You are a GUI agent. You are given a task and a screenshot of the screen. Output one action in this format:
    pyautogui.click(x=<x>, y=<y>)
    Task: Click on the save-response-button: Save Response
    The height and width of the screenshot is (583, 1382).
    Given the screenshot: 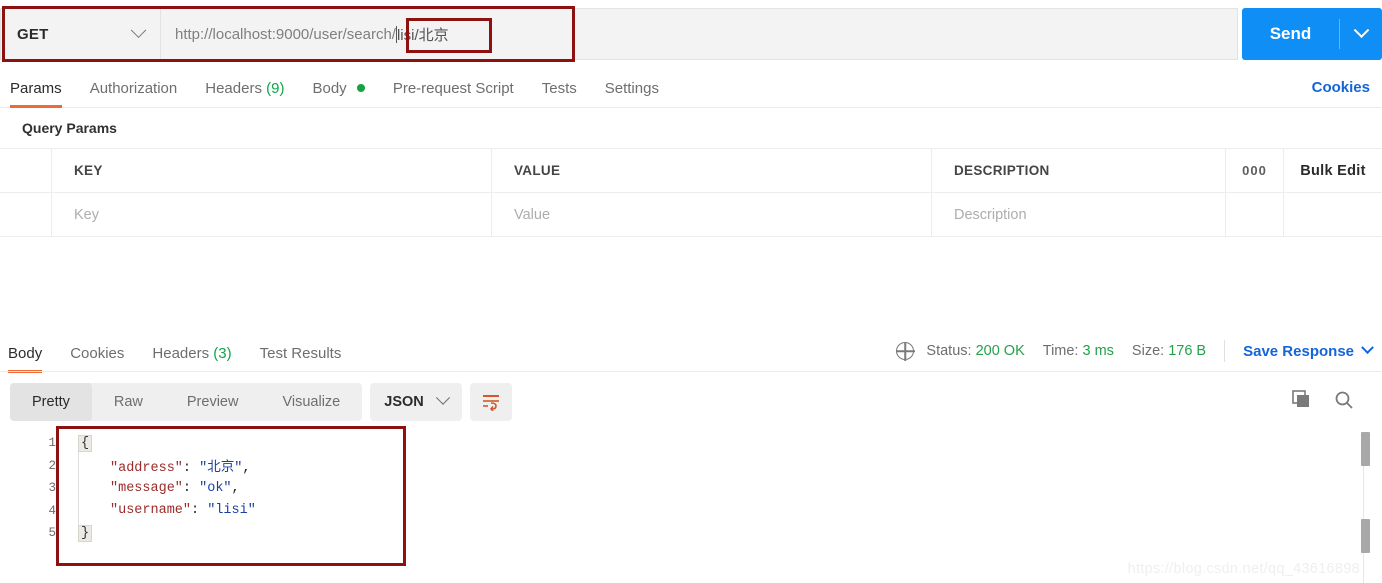 What is the action you would take?
    pyautogui.click(x=1308, y=350)
    